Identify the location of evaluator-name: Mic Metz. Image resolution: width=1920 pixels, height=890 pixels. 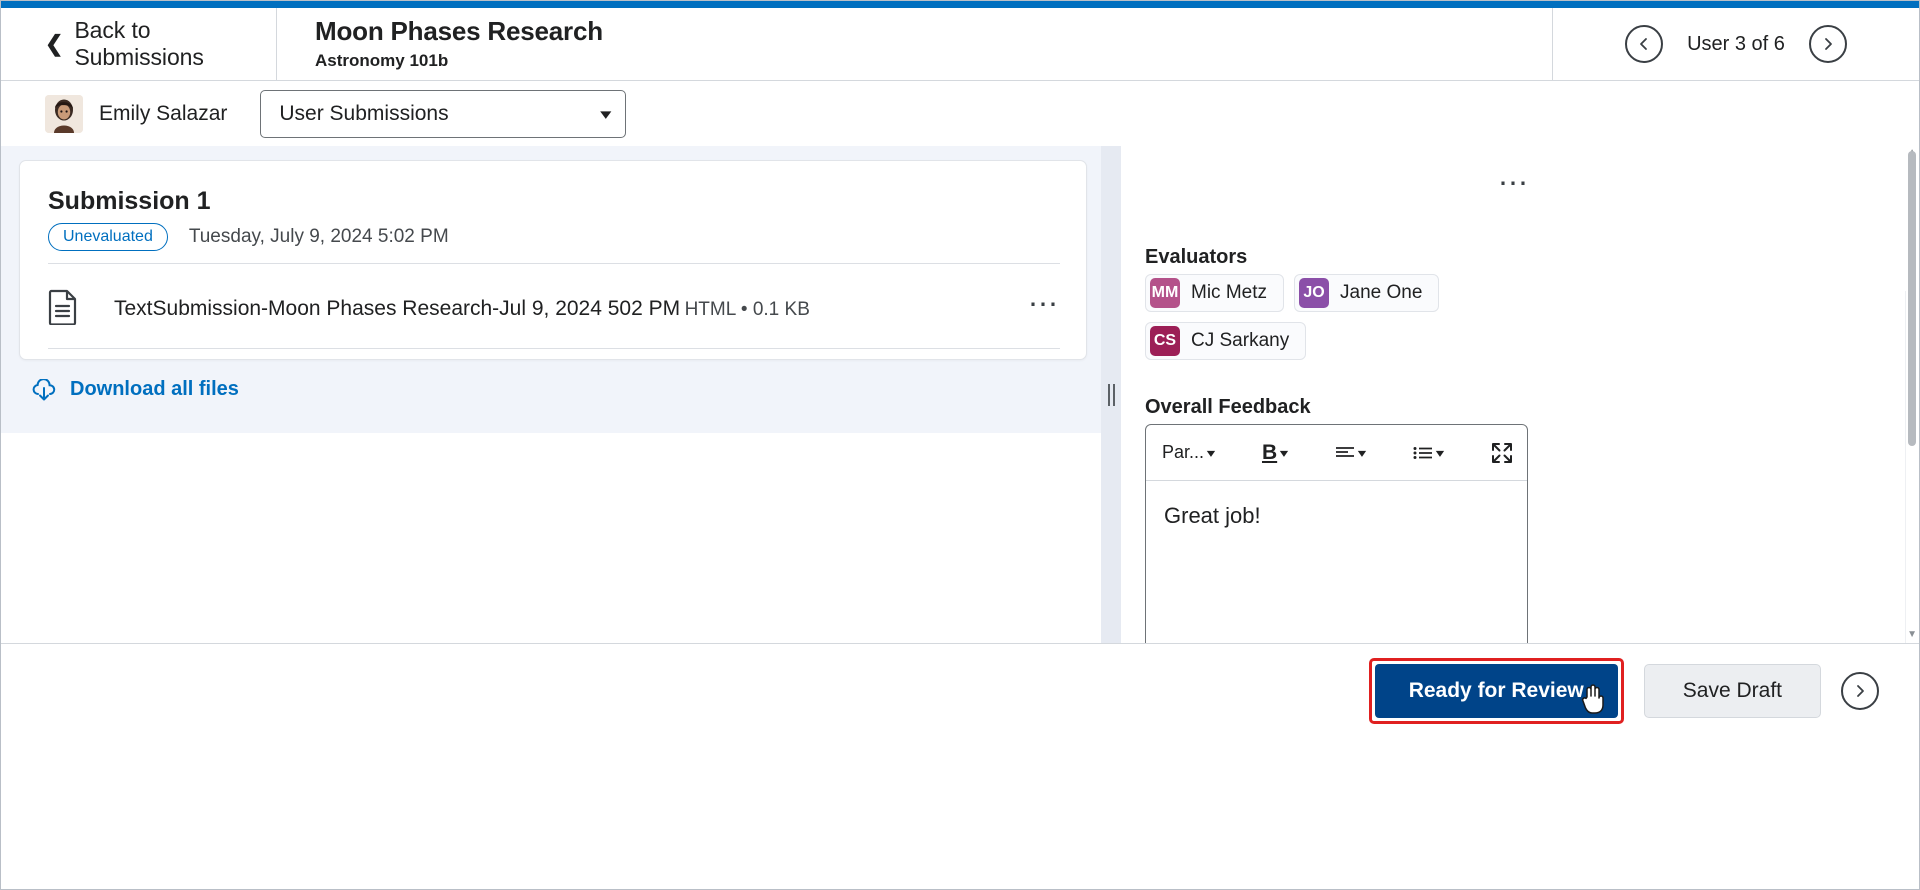
(1229, 292).